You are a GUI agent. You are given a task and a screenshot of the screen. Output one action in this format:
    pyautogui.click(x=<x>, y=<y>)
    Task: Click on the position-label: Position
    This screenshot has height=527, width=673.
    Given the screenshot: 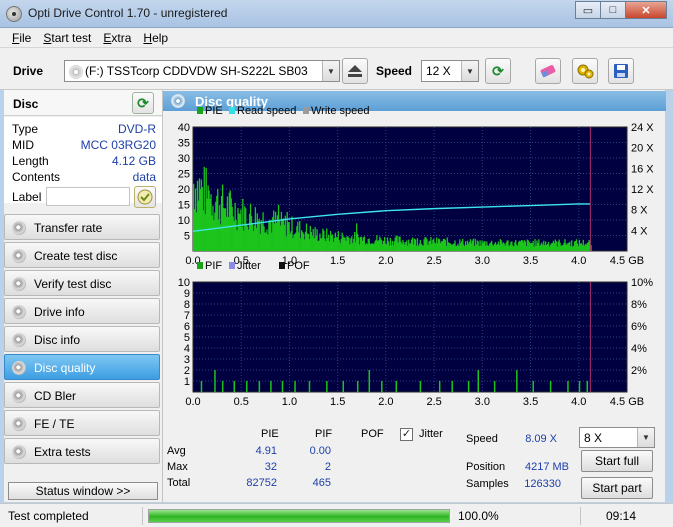 What is the action you would take?
    pyautogui.click(x=486, y=467)
    